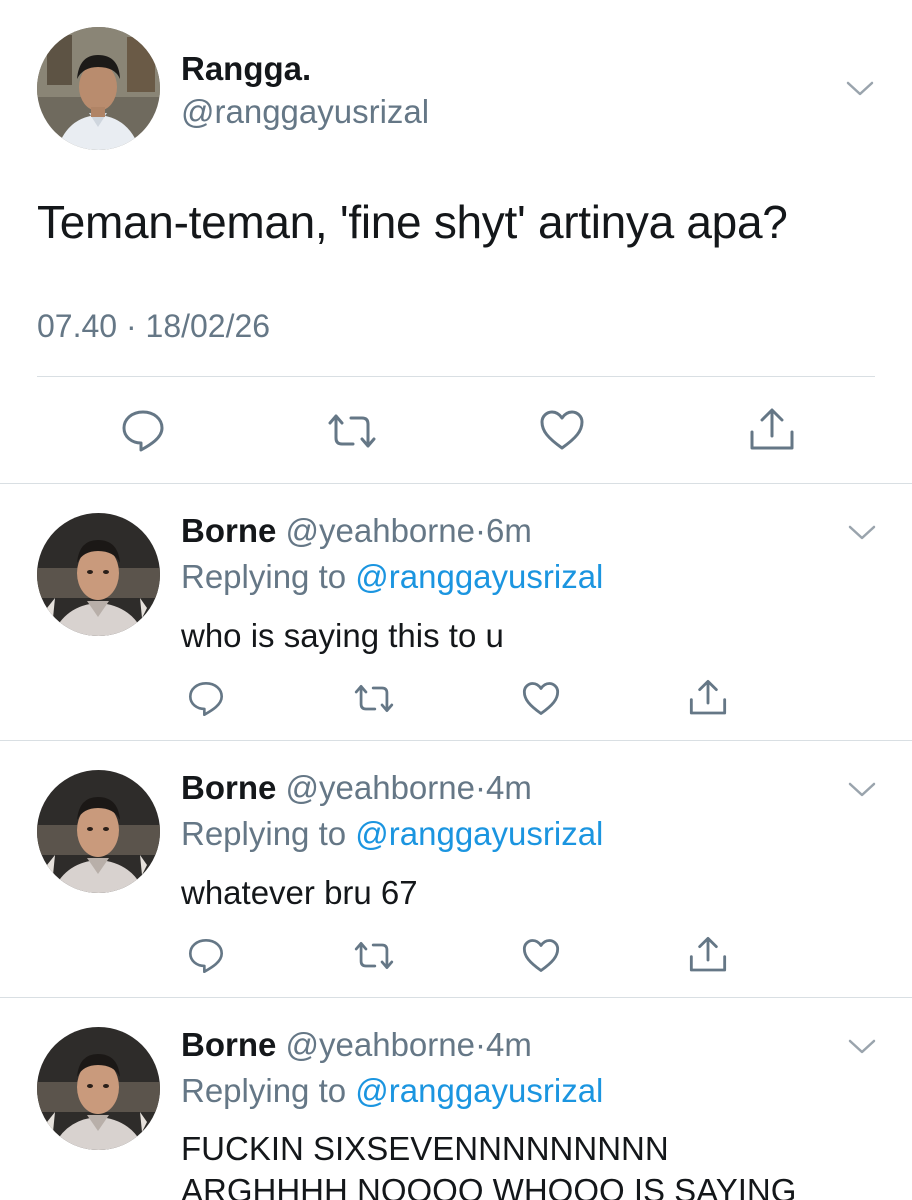  I want to click on tweet-timestamp: 07.40 · 18/02/26, so click(153, 326).